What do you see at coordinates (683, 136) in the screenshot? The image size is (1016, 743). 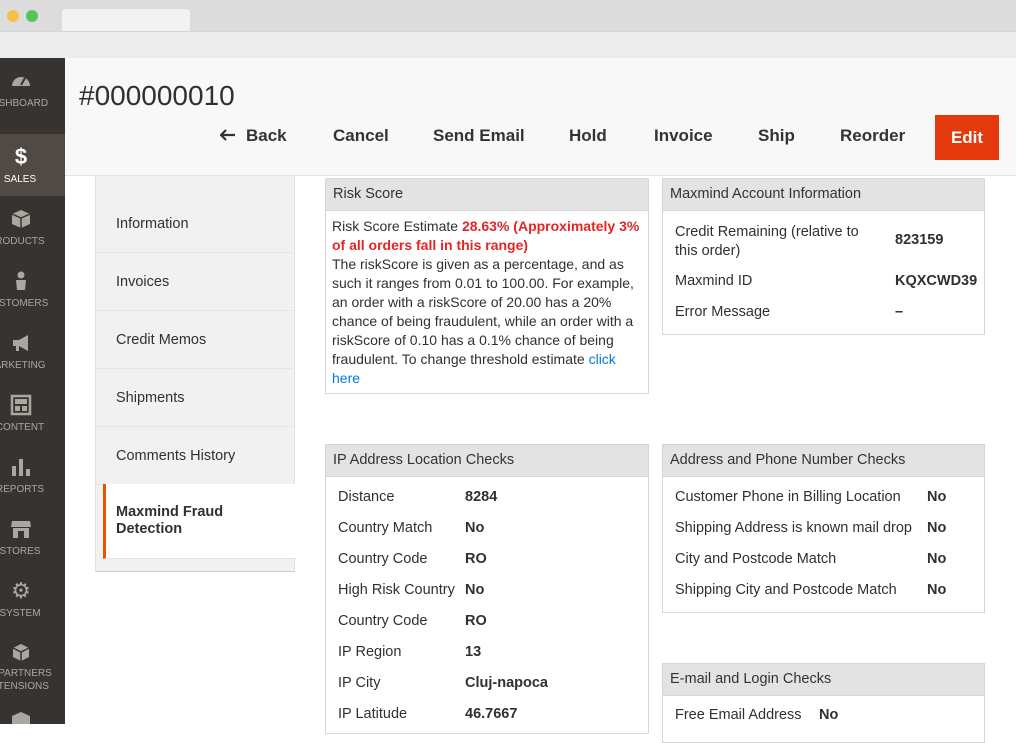 I see `invoice-button: Invoice` at bounding box center [683, 136].